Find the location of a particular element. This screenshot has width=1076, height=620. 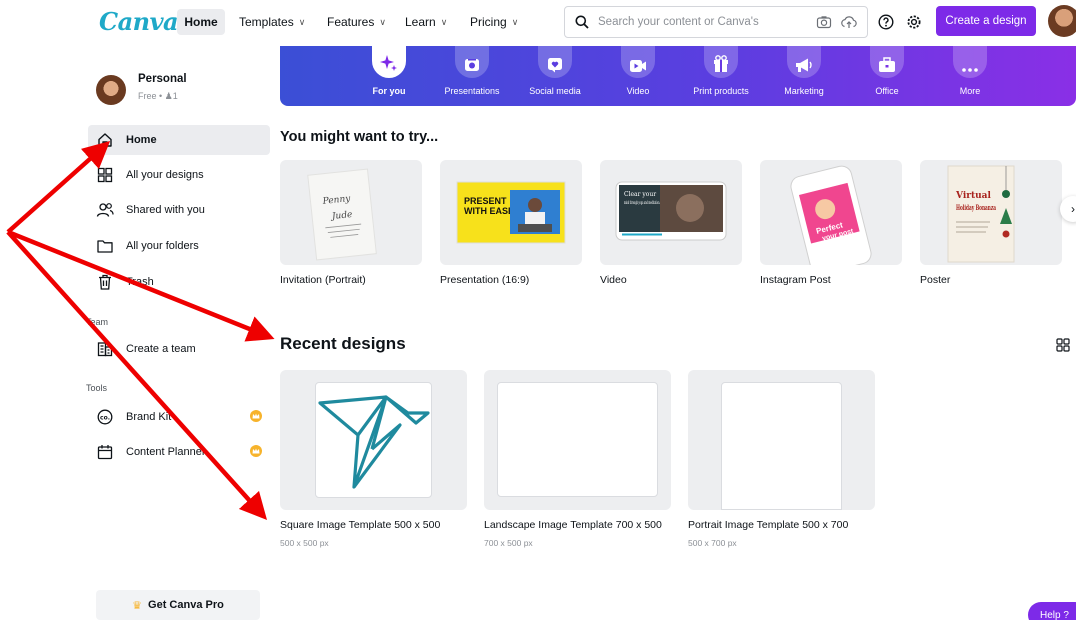

category-social-media: Social media is located at coordinates (555, 71).